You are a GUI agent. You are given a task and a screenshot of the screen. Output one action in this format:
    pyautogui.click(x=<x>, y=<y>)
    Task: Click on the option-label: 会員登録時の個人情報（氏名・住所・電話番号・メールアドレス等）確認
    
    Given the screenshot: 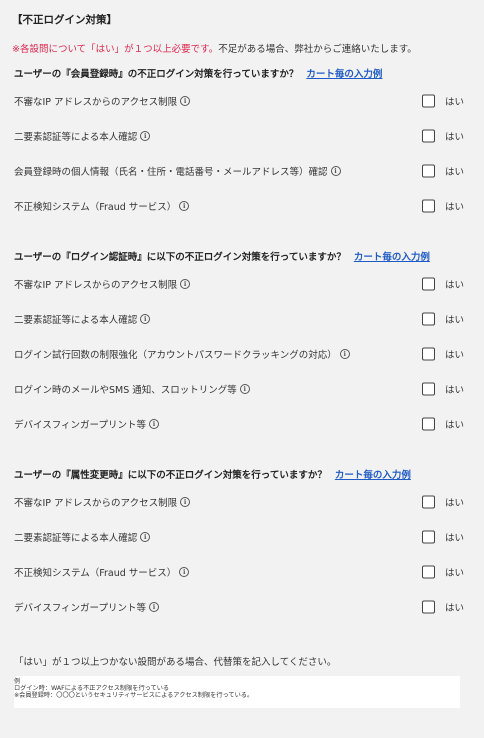 What is the action you would take?
    pyautogui.click(x=171, y=172)
    